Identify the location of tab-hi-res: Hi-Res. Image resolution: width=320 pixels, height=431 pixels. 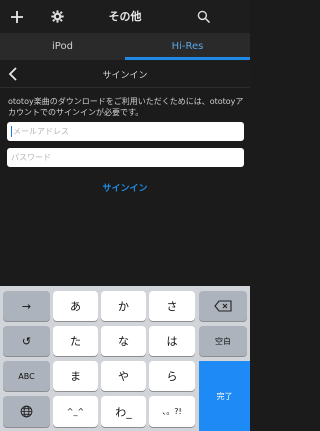
(187, 46).